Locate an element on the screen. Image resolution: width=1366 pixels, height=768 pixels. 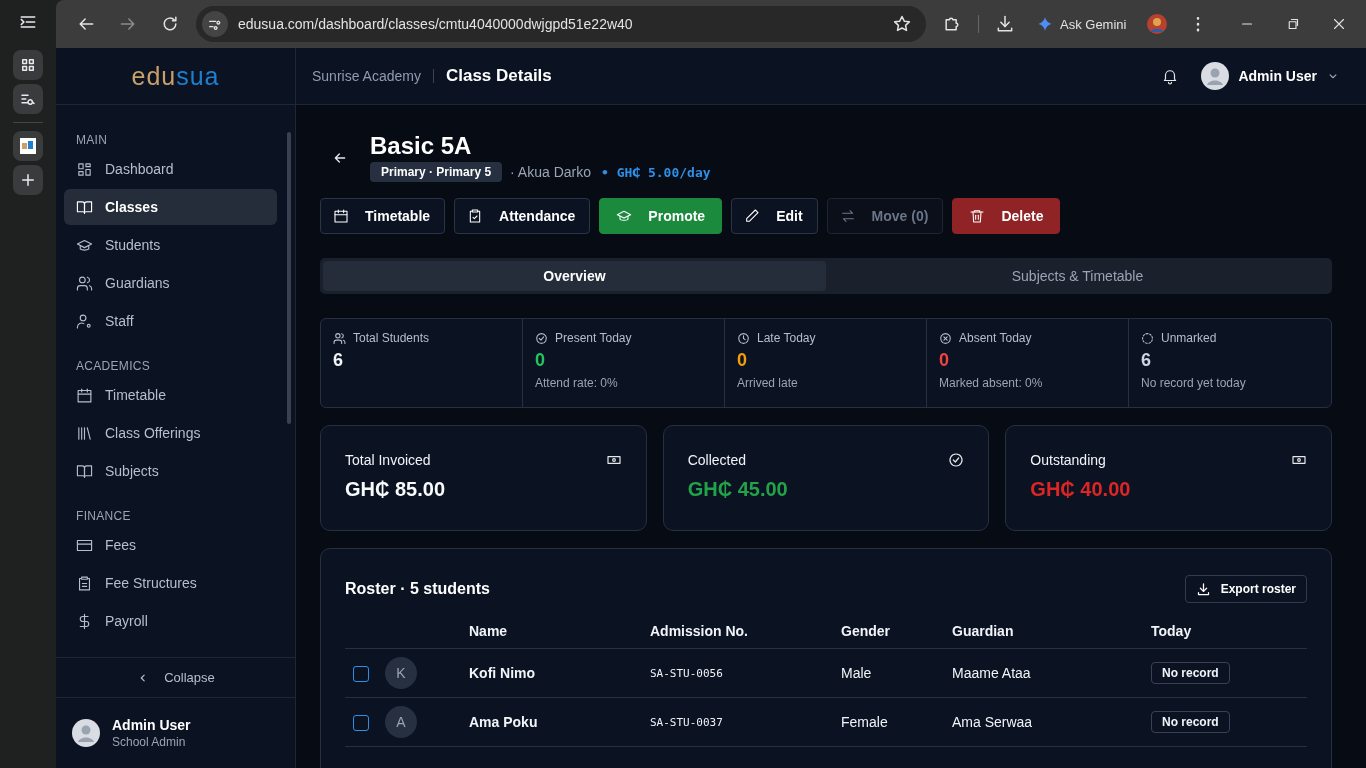
scrollbar is located at coordinates (289, 278).